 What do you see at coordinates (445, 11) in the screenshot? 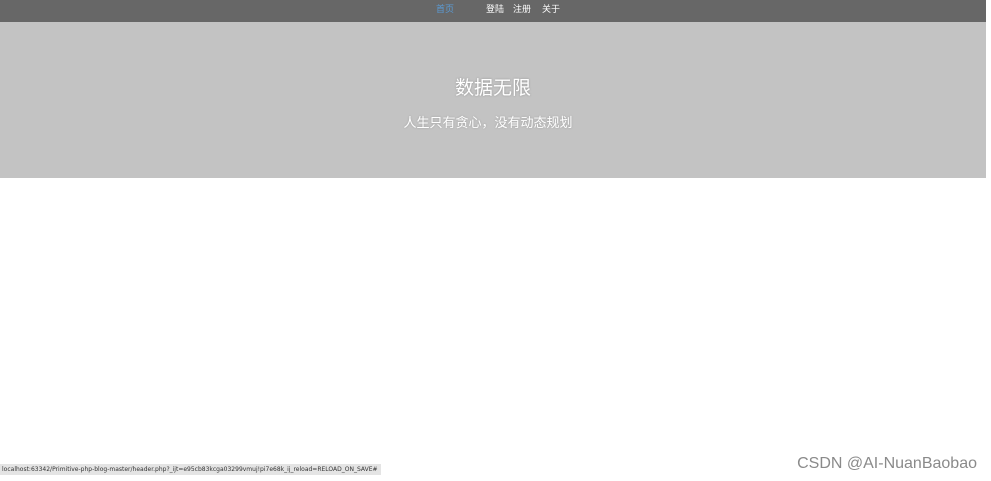
I see `nav-home-link: 首页` at bounding box center [445, 11].